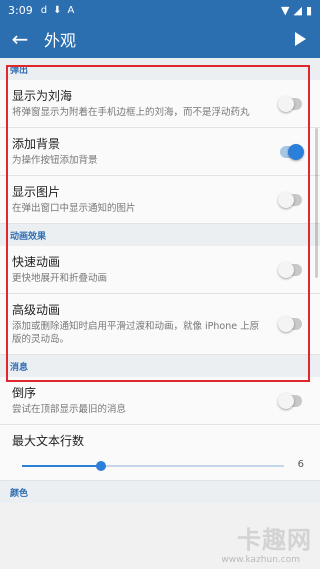 The height and width of the screenshot is (569, 320). I want to click on setting-add-background: 添加背景 为操作按钮添加背景, so click(160, 152).